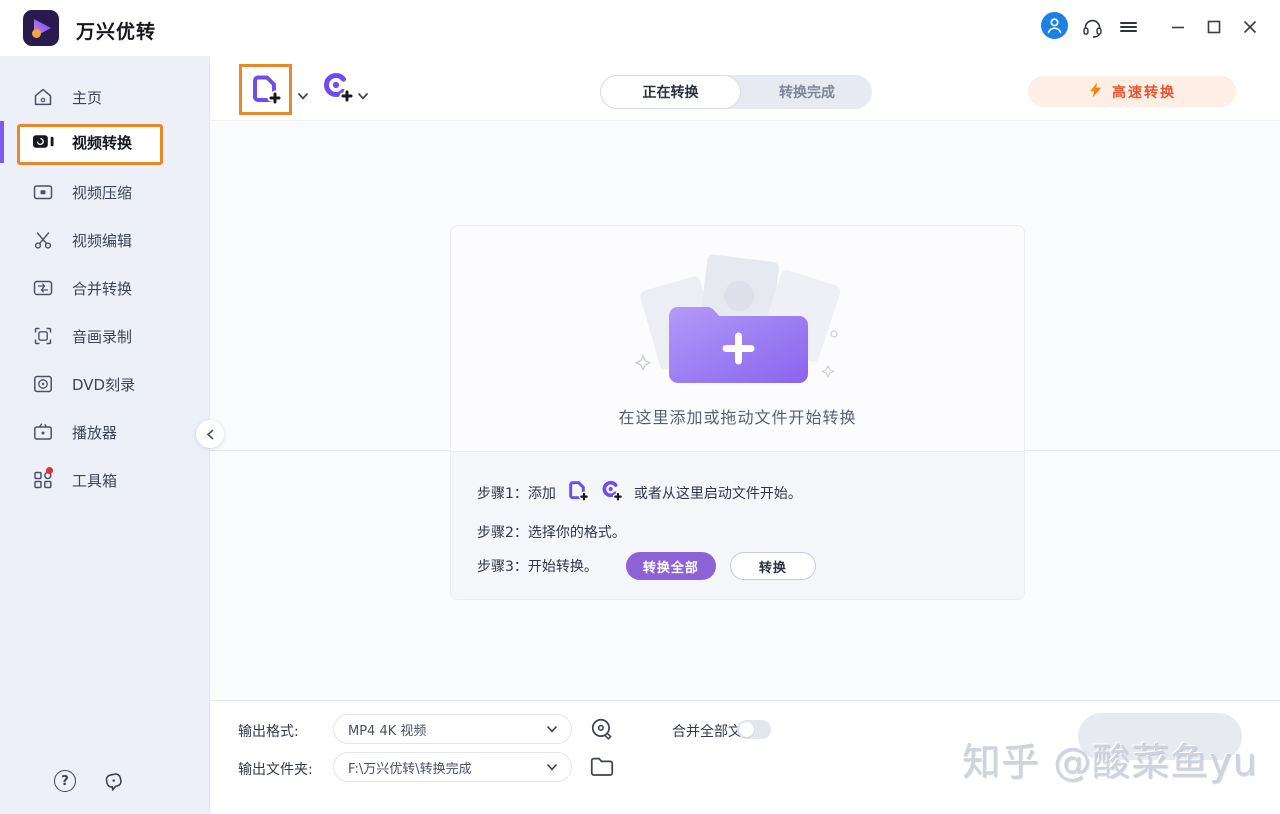 This screenshot has height=814, width=1280. I want to click on sidebar-footer, so click(105, 783).